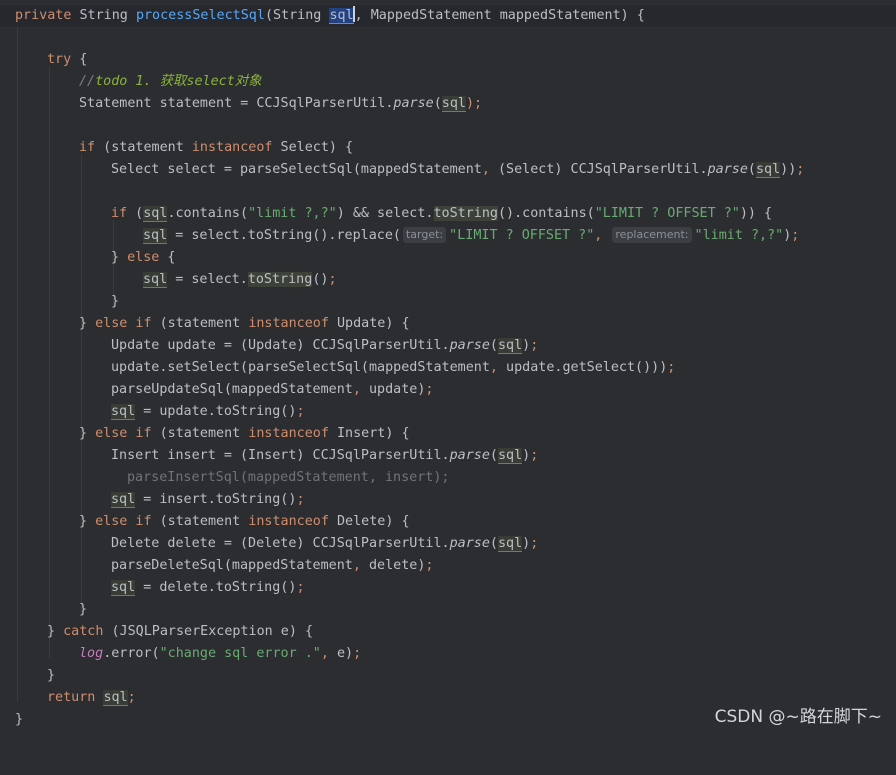  I want to click on code-line: parseDeleteSql(mappedStatement, delete);, so click(448, 566).